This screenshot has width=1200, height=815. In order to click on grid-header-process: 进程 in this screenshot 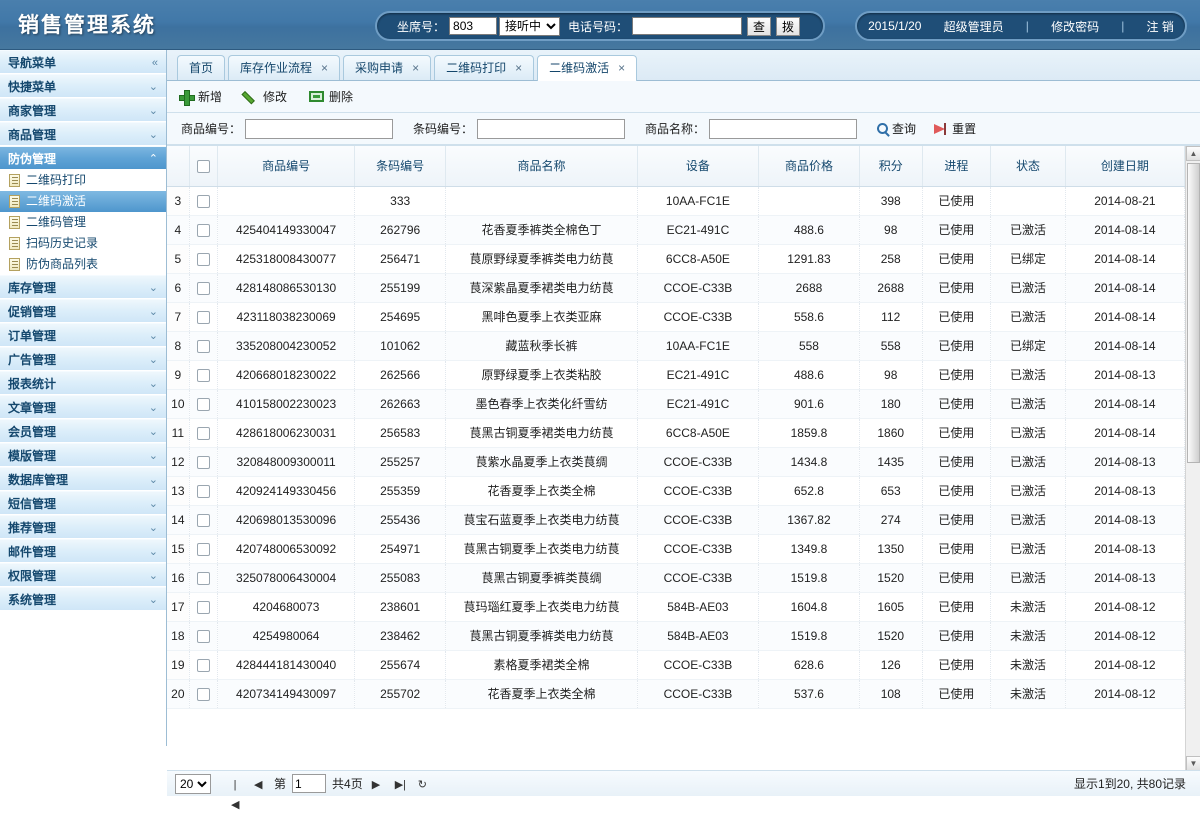, I will do `click(957, 166)`.